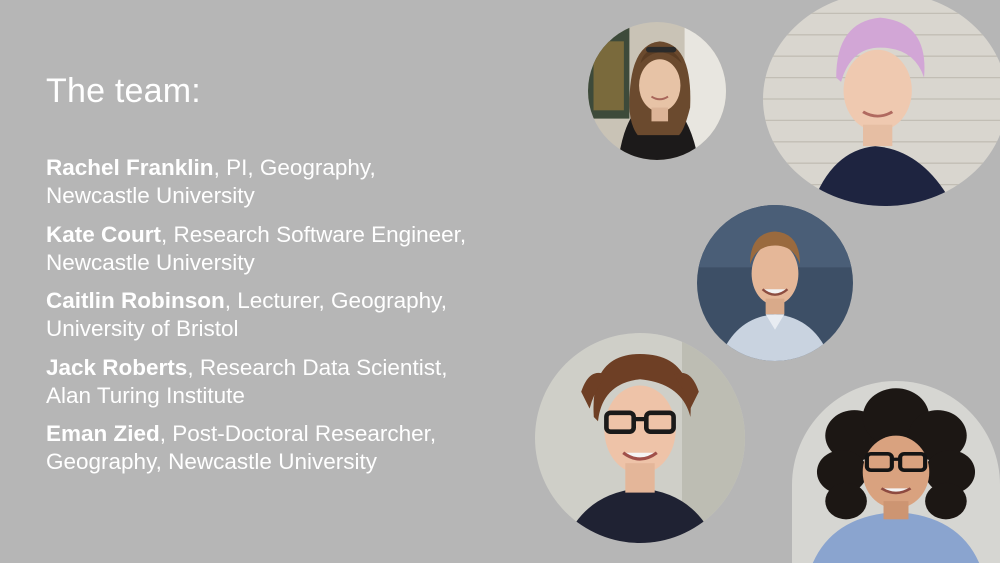  Describe the element at coordinates (130, 167) in the screenshot. I see `member-name: Rachel Franklin` at that location.